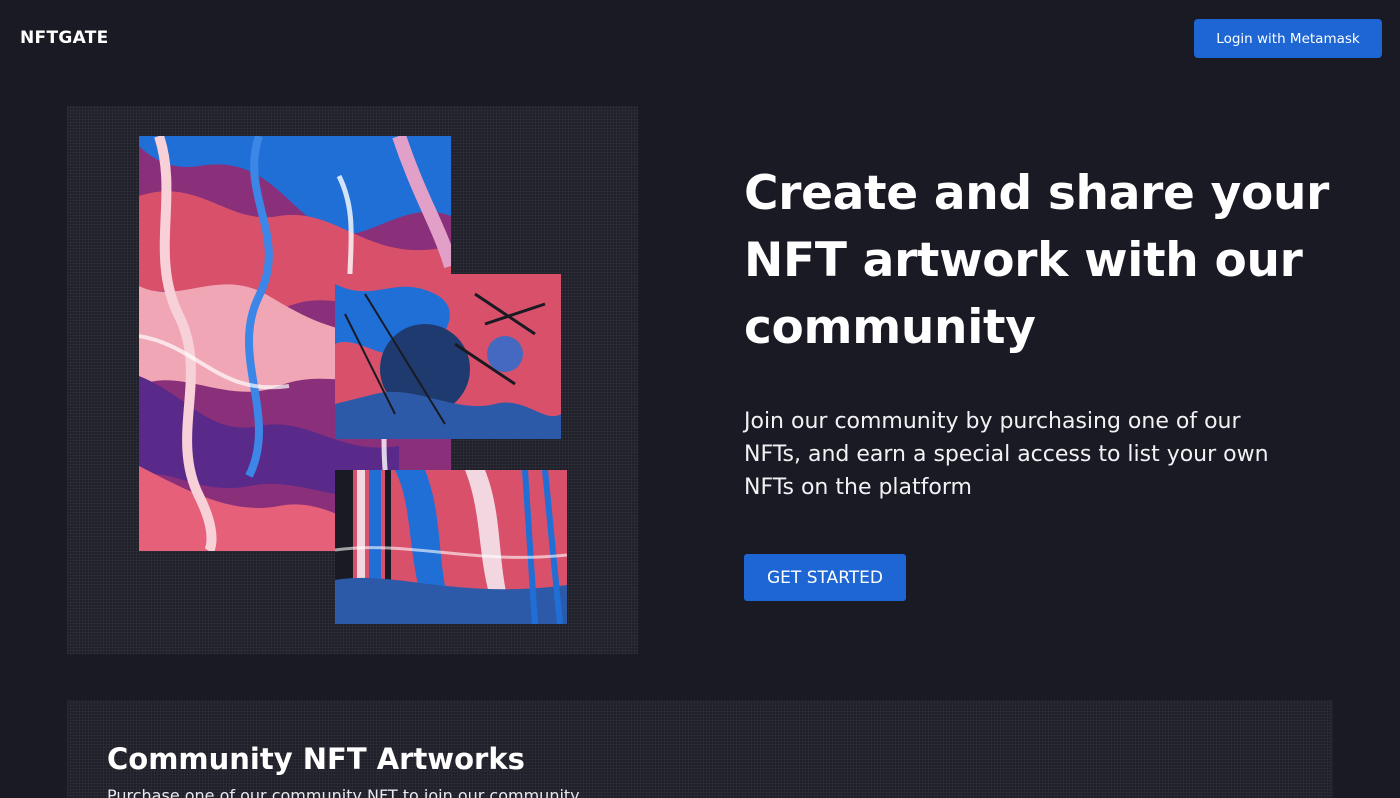  What do you see at coordinates (451, 547) in the screenshot?
I see `artwork-image-streaks` at bounding box center [451, 547].